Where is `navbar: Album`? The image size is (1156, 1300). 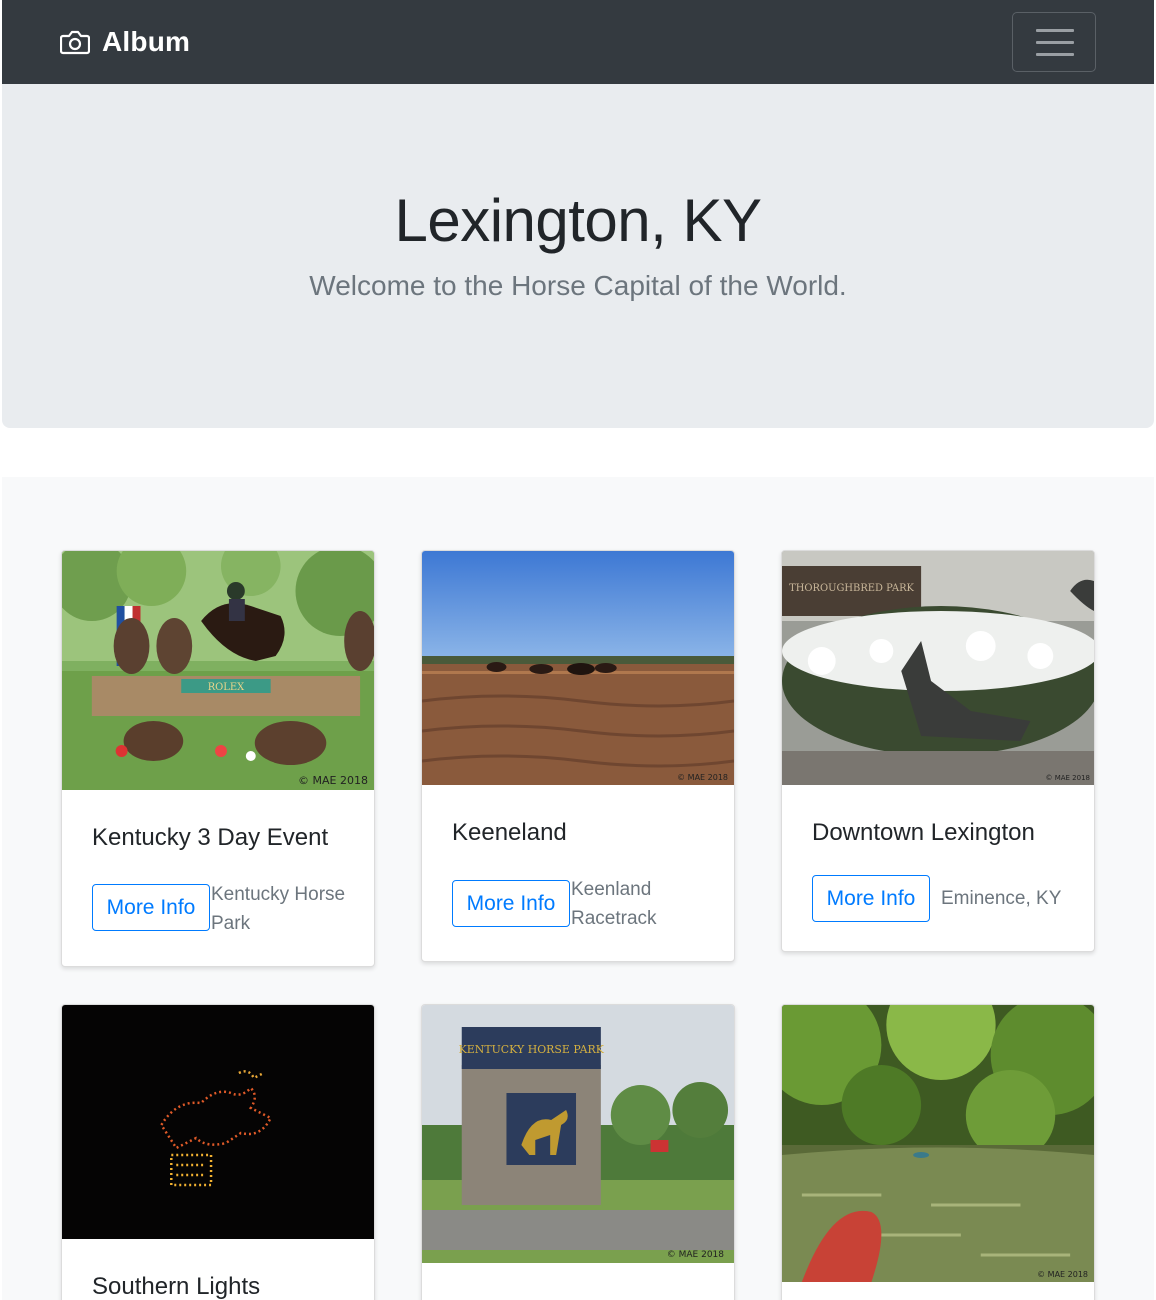
navbar: Album is located at coordinates (578, 42).